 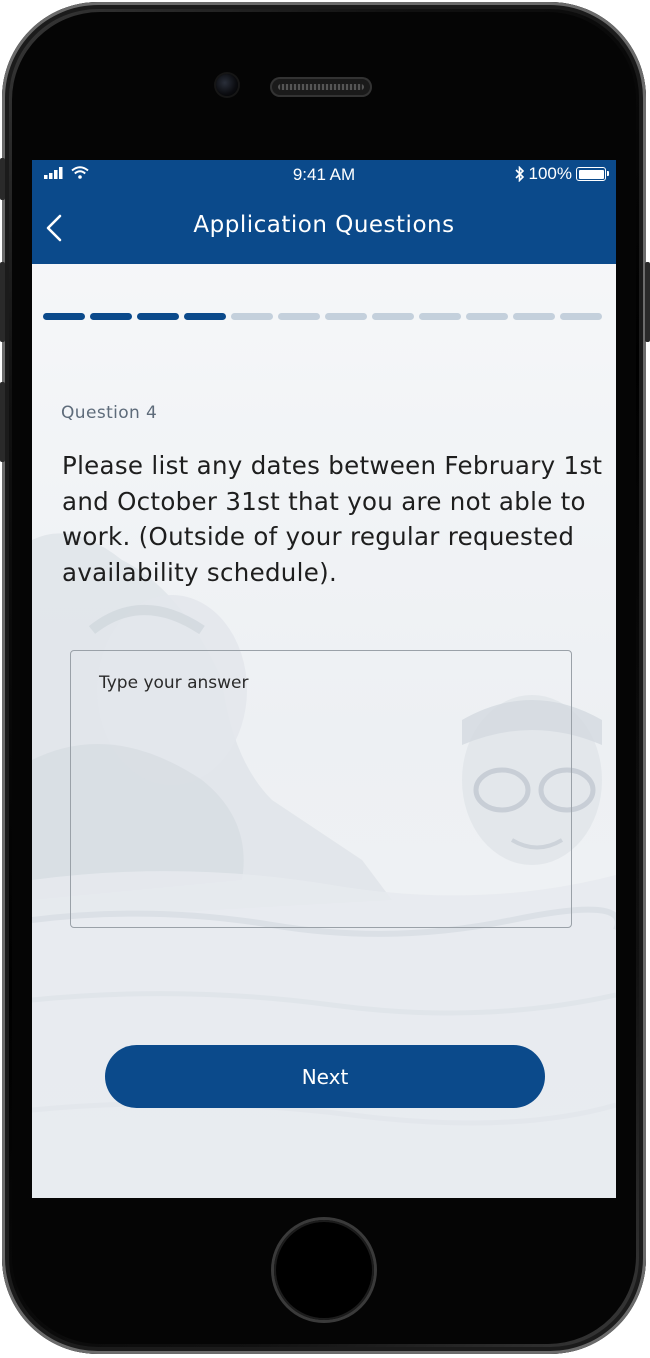 I want to click on volume-down-button, so click(x=2, y=422).